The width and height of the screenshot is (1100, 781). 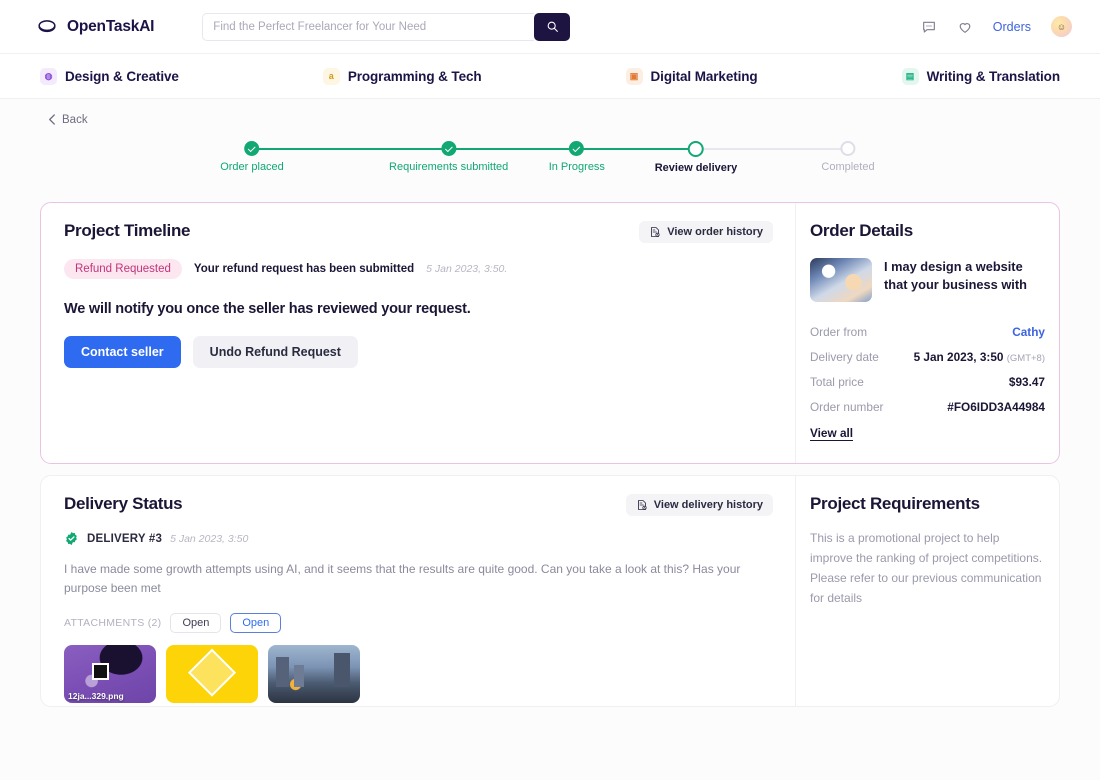 I want to click on category-design-creative: ◍ Design & Creative, so click(x=109, y=76).